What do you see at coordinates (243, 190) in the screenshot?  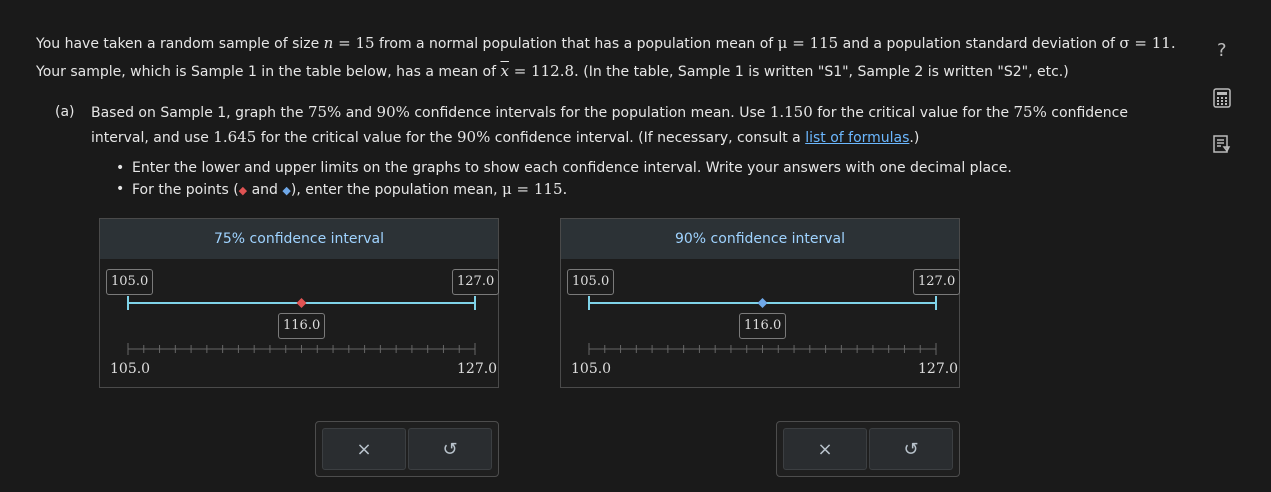 I see `red-diamond-icon: ◆` at bounding box center [243, 190].